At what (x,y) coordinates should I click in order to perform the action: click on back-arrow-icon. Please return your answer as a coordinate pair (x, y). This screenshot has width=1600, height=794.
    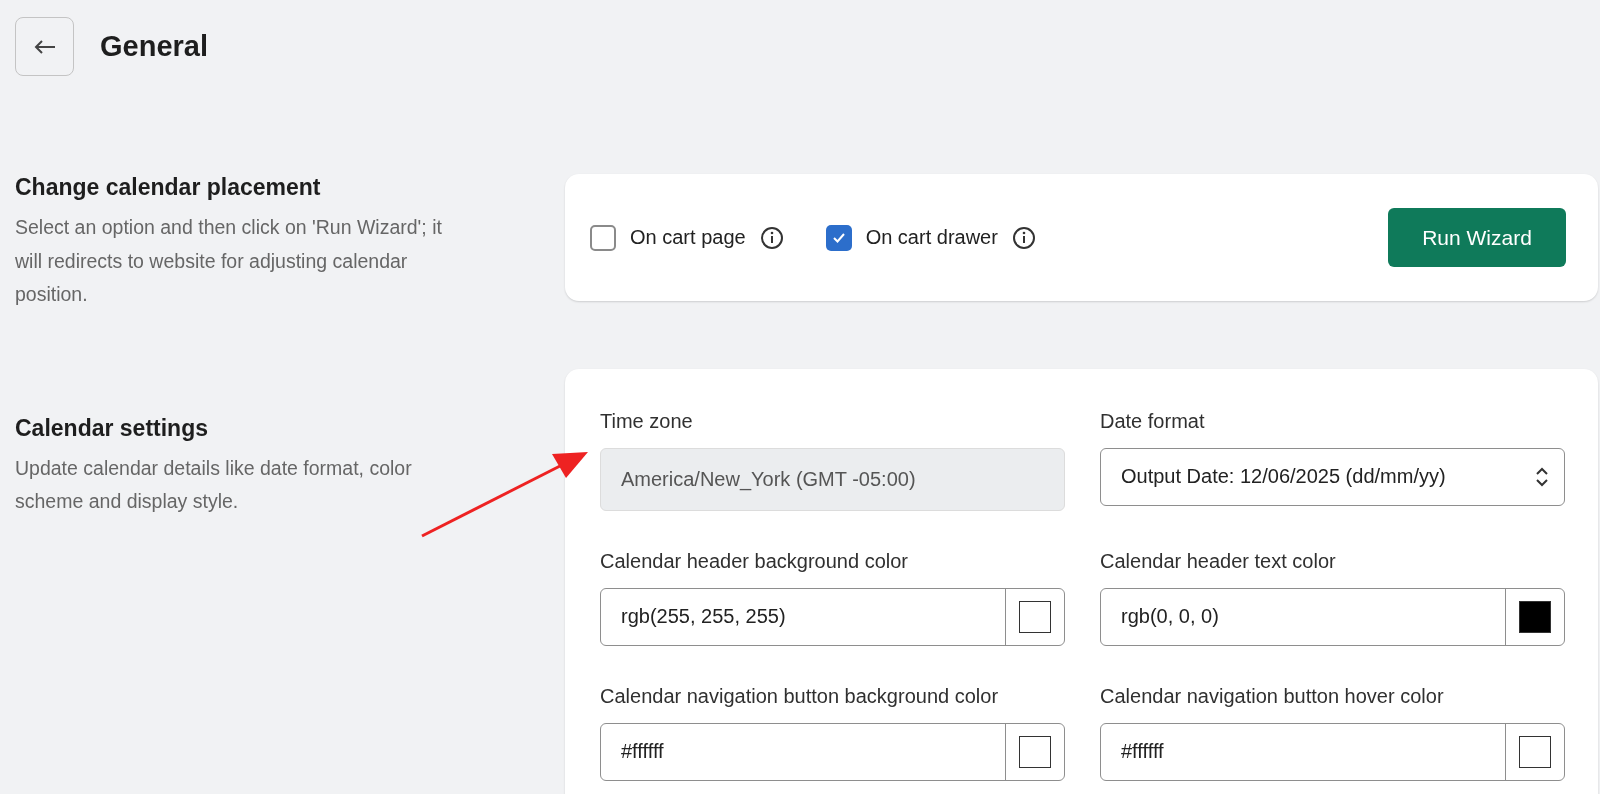
    Looking at the image, I should click on (44, 46).